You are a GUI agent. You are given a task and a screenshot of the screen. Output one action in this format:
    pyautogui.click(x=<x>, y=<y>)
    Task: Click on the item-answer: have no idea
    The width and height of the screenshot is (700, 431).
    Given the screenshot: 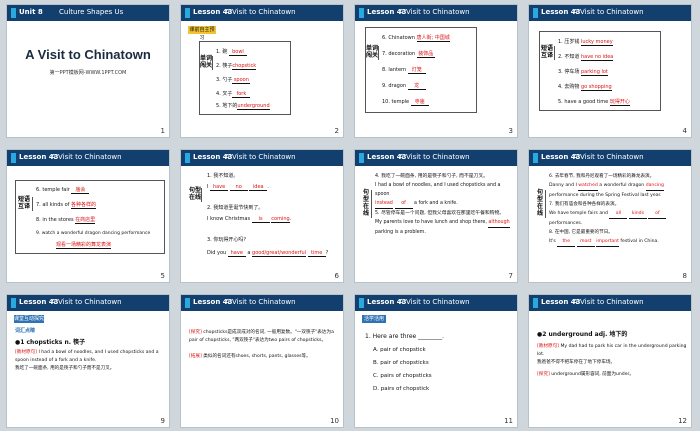 What is the action you would take?
    pyautogui.click(x=597, y=57)
    